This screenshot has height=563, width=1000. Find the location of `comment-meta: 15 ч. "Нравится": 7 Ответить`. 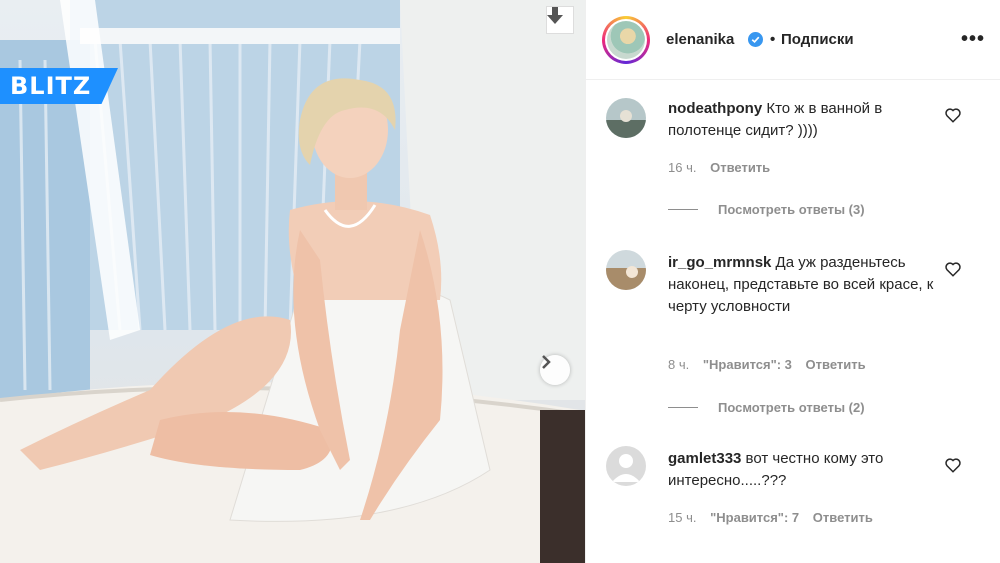

comment-meta: 15 ч. "Нравится": 7 Ответить is located at coordinates (775, 517).